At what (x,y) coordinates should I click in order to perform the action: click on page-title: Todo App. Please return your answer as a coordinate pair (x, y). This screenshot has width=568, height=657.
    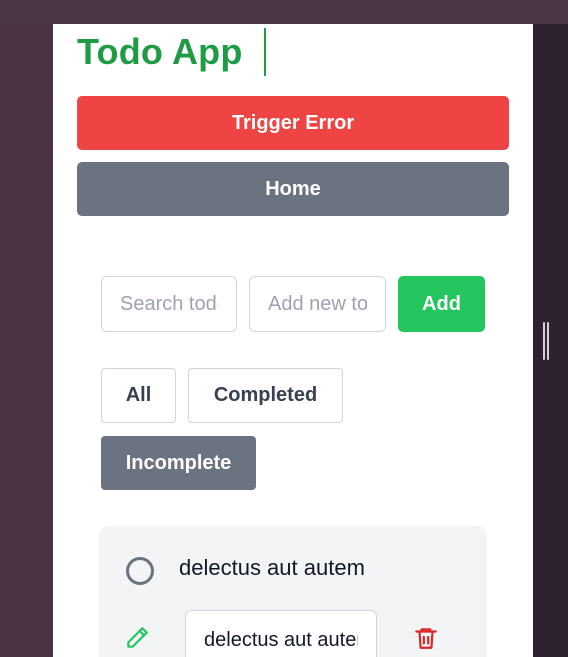
    Looking at the image, I should click on (171, 52).